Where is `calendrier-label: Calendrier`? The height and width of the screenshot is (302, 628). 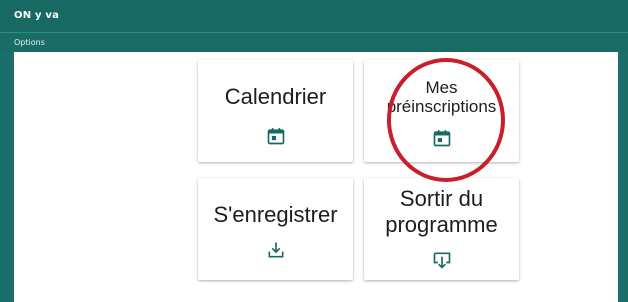
calendrier-label: Calendrier is located at coordinates (275, 96).